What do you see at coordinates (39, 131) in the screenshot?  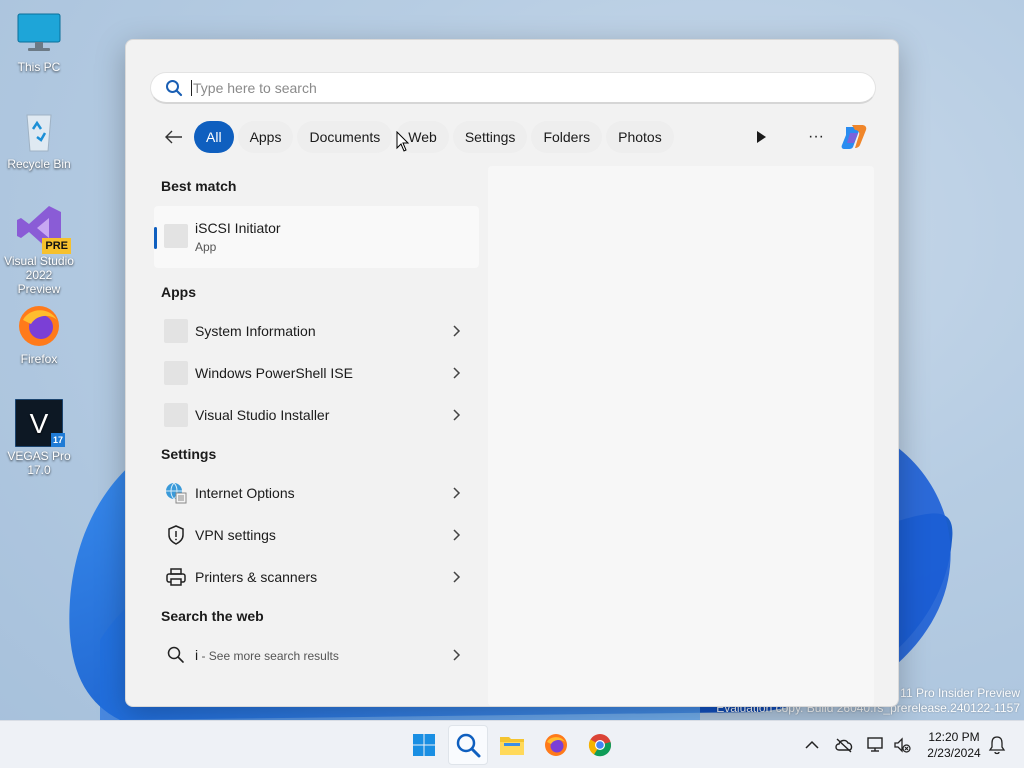 I see `recycle-bin-icon` at bounding box center [39, 131].